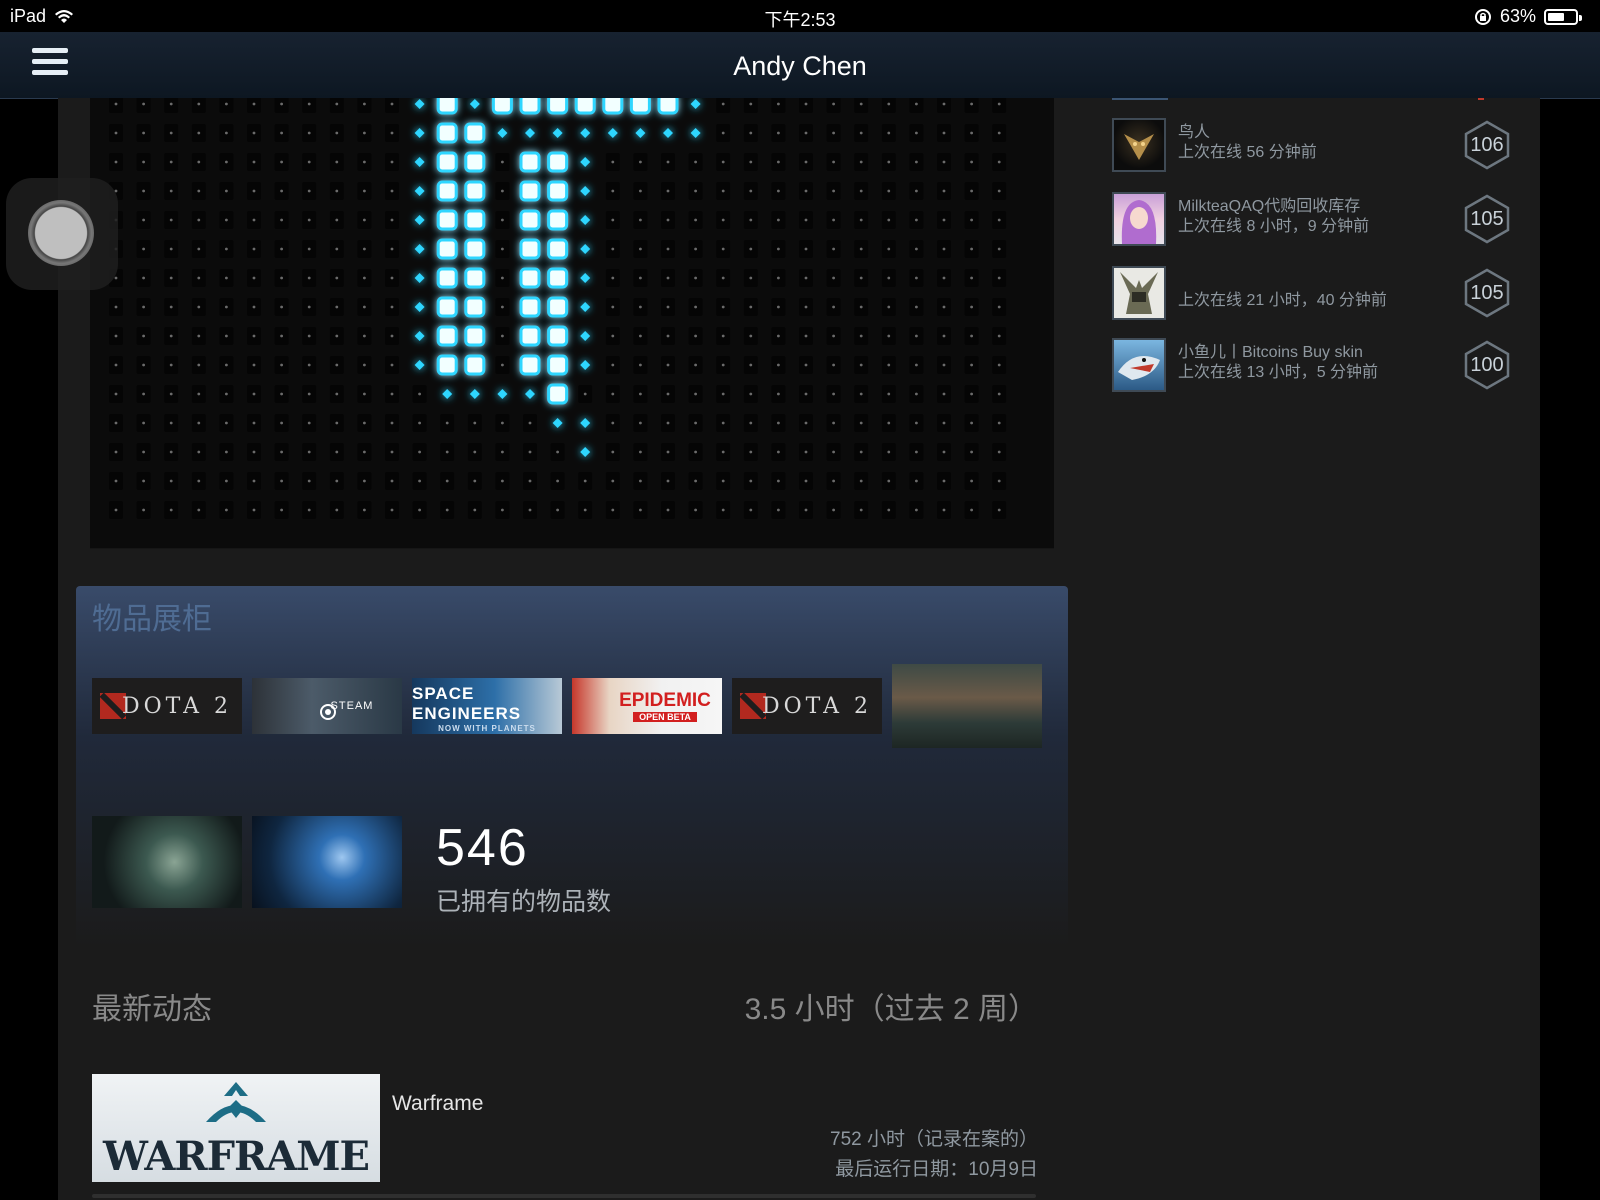 This screenshot has width=1600, height=1200. What do you see at coordinates (236, 1128) in the screenshot?
I see `game-capsule-image: WARFRAME` at bounding box center [236, 1128].